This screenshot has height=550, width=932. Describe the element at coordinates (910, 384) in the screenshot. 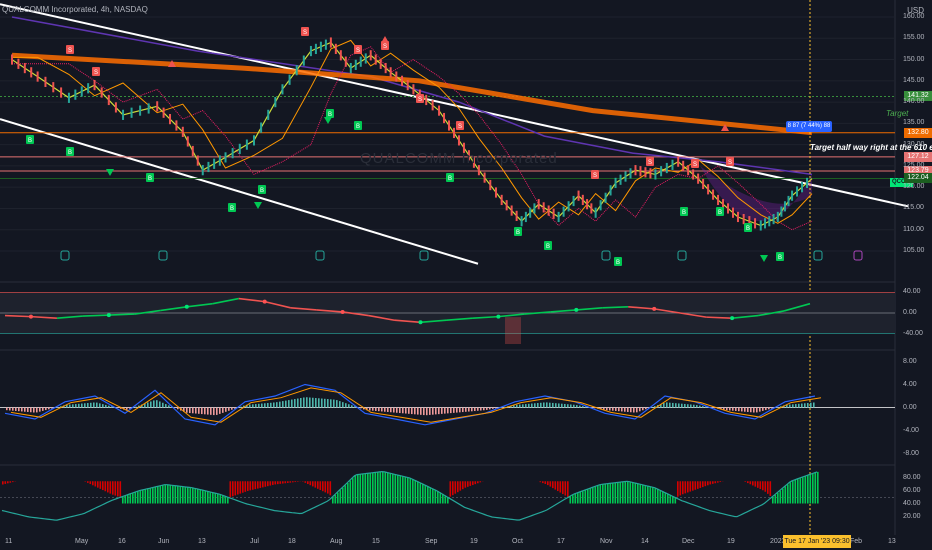

I see `macd-tick-label: 4.00` at that location.